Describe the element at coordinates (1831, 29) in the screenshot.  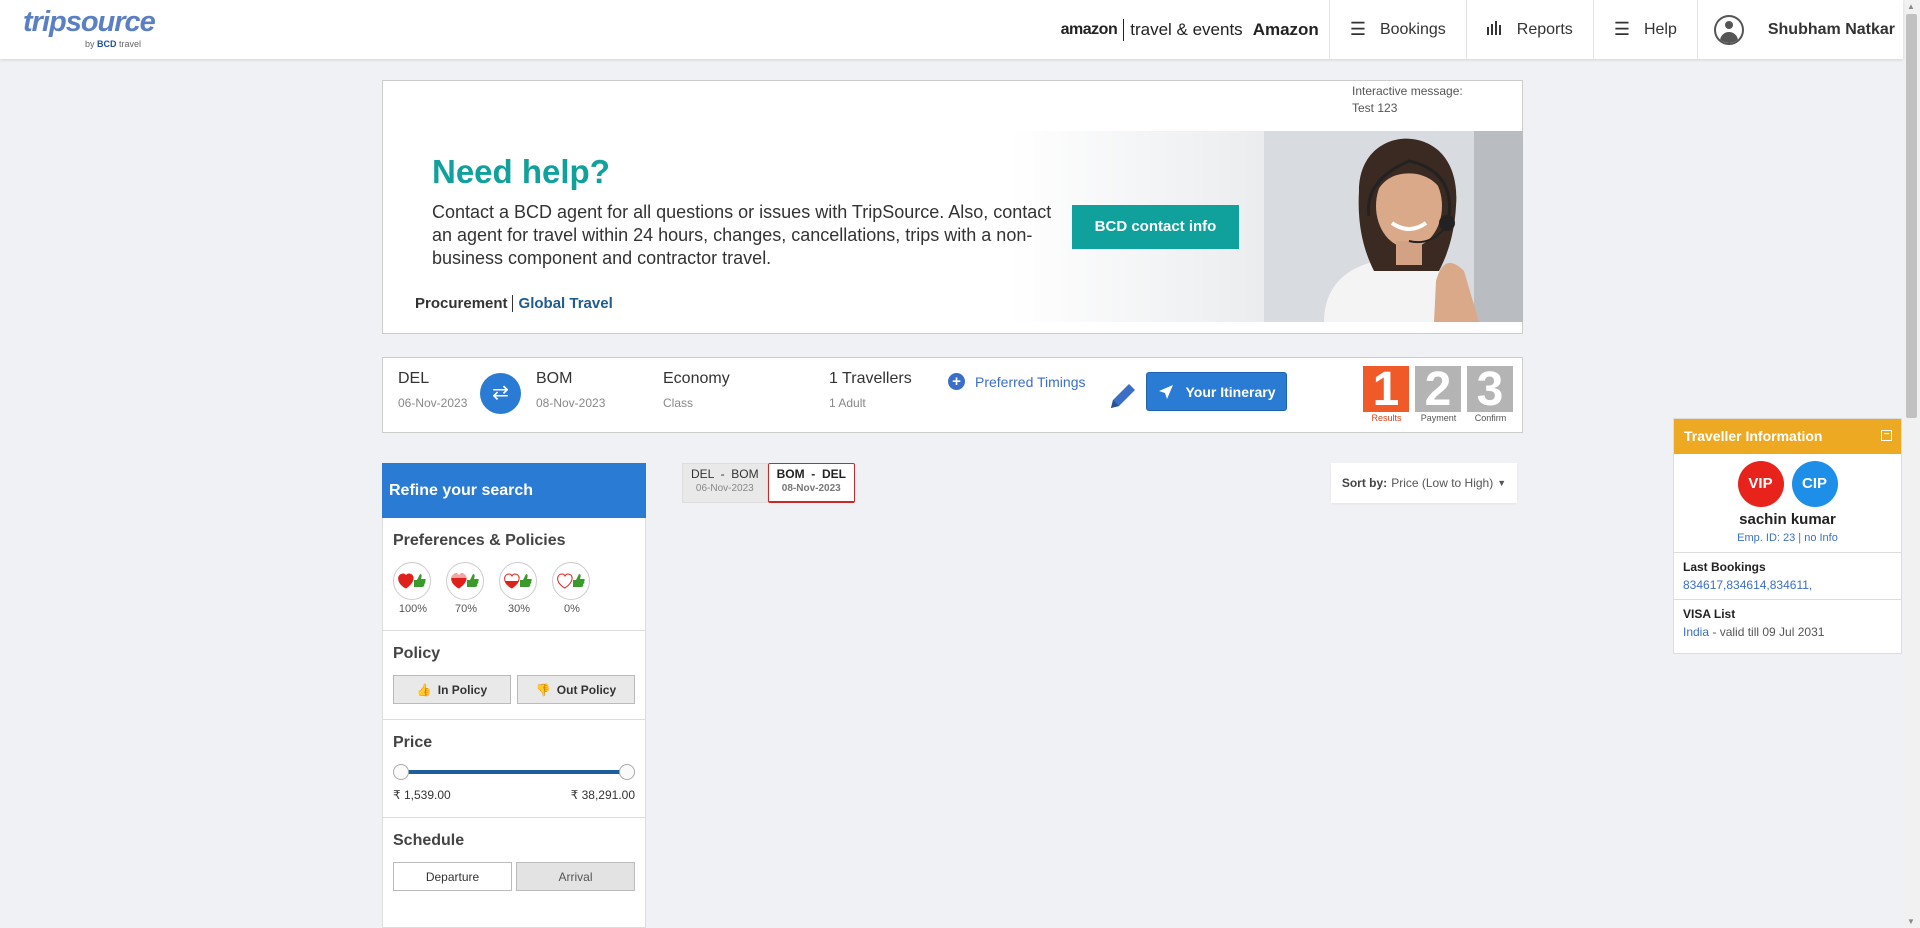
I see `user-name: Shubham Natkar` at that location.